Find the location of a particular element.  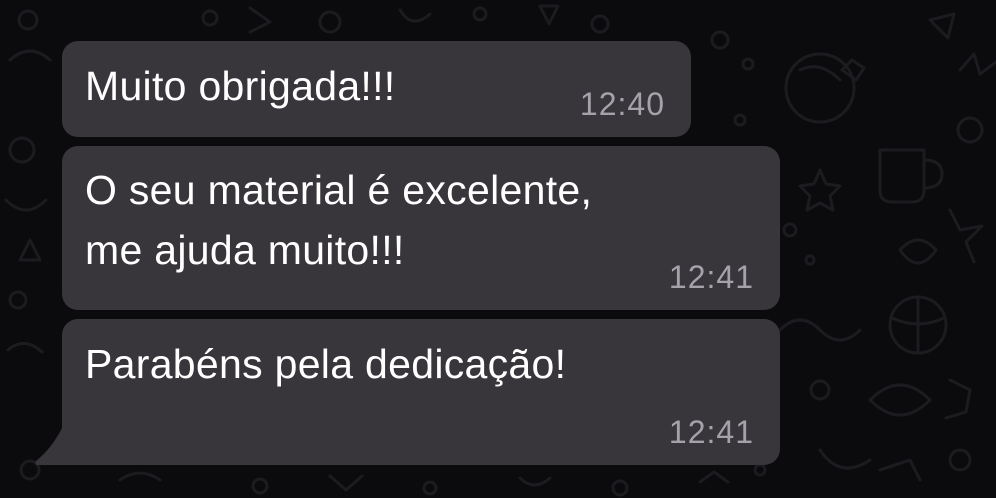

message-text: Parabéns pela dedicação! is located at coordinates (326, 364).